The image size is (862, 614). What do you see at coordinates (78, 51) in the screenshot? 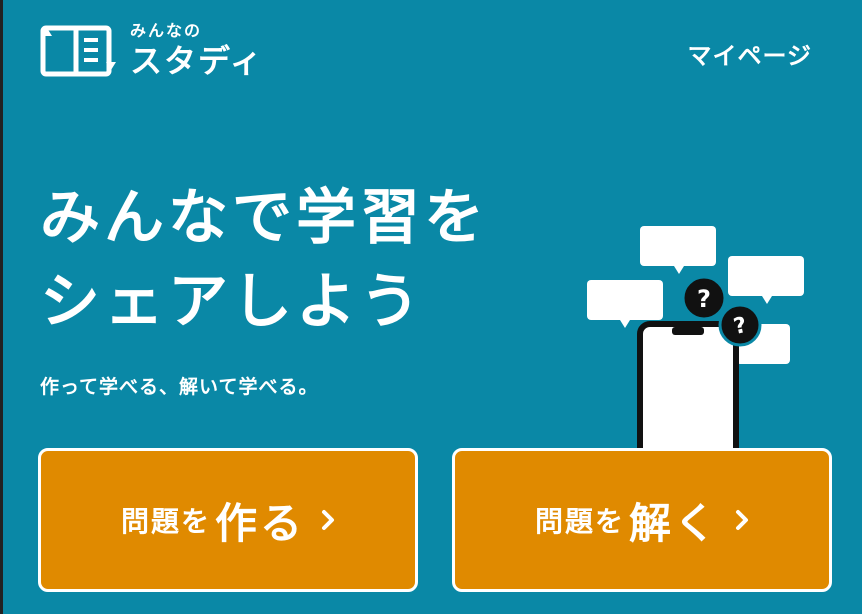
I see `logo-book-icon` at bounding box center [78, 51].